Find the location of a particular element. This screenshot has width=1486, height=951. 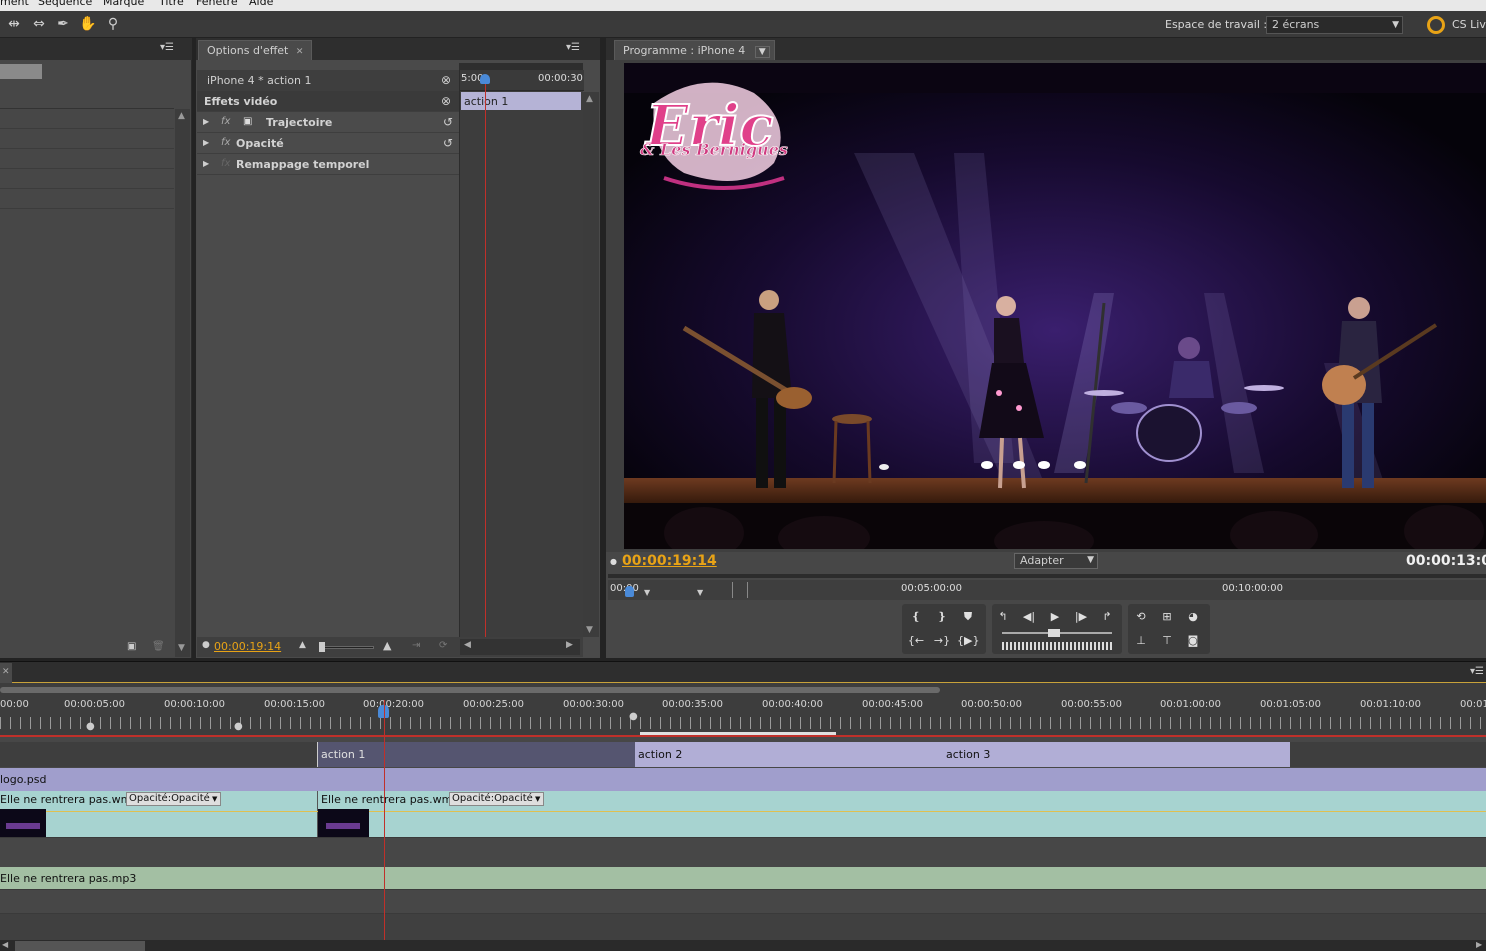

shuttle-handle is located at coordinates (1054, 633).